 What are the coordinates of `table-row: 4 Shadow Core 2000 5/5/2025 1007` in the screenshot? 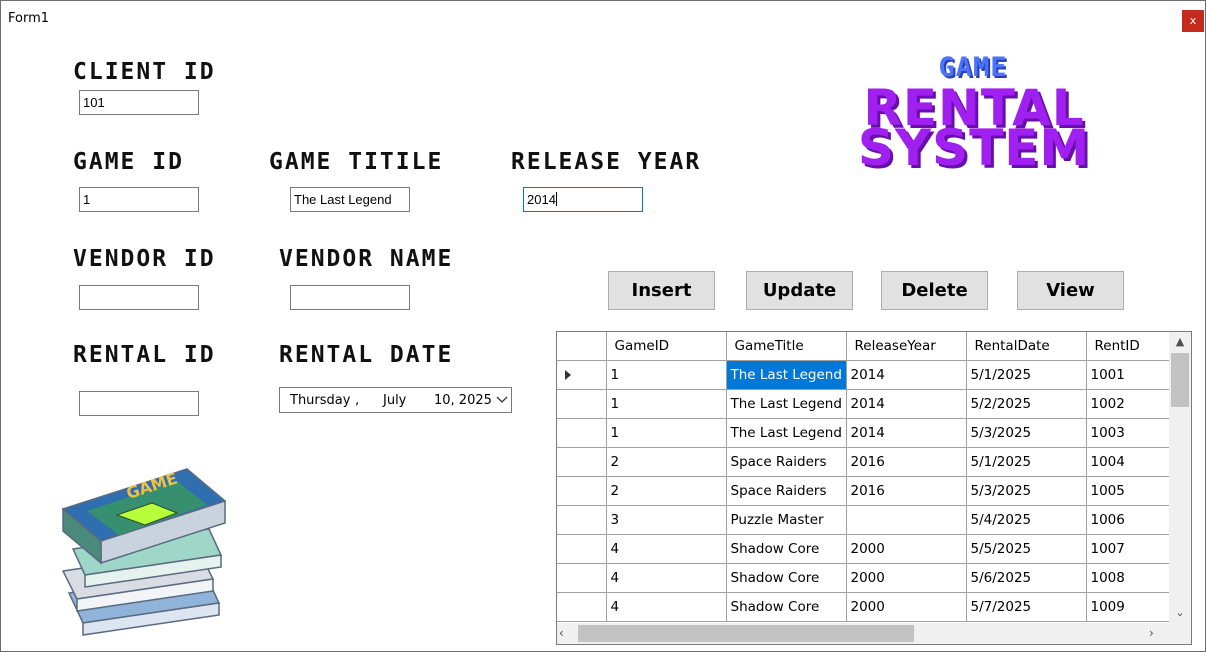 It's located at (864, 549).